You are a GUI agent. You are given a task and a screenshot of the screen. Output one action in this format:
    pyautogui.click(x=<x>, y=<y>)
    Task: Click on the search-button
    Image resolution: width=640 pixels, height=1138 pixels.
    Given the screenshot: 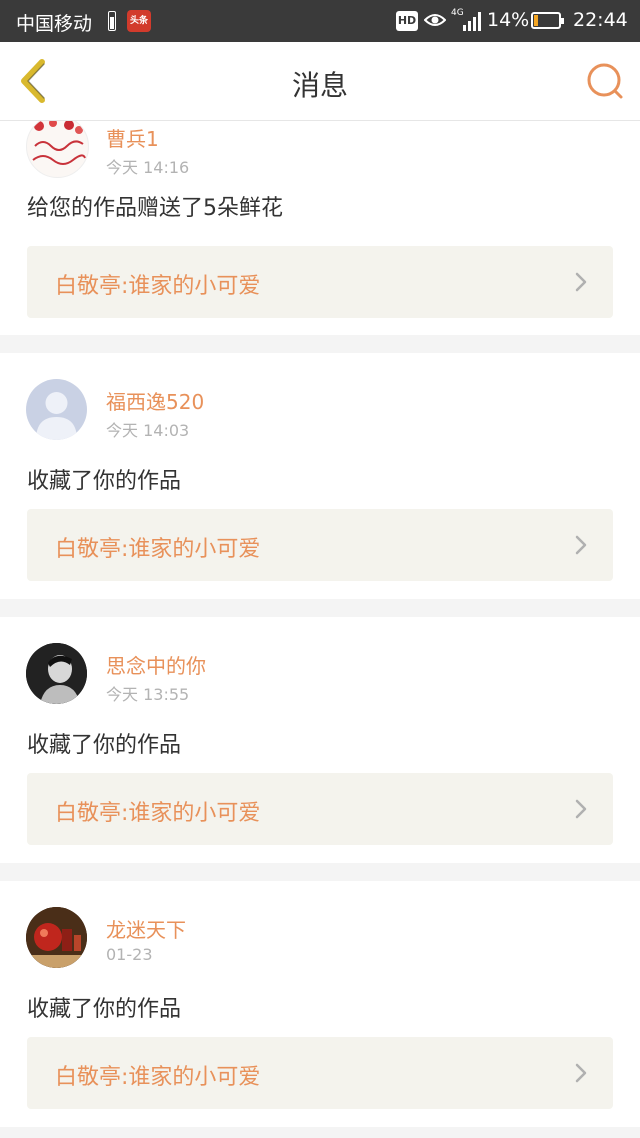 What is the action you would take?
    pyautogui.click(x=605, y=81)
    